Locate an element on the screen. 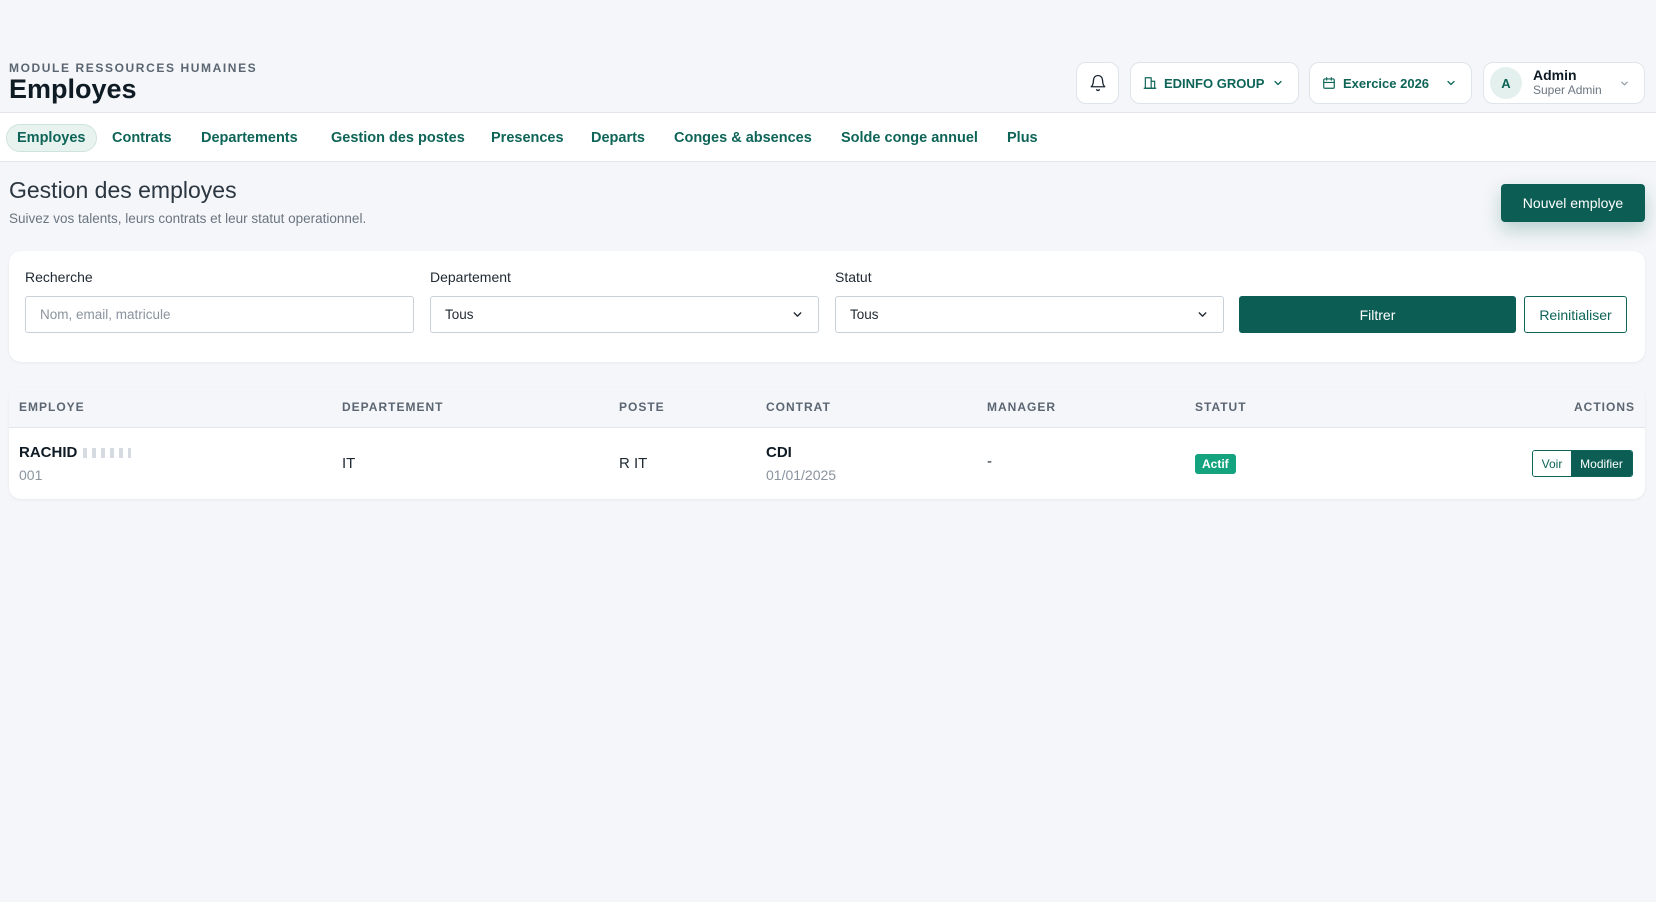 This screenshot has height=902, width=1656. status-label: Statut is located at coordinates (853, 277).